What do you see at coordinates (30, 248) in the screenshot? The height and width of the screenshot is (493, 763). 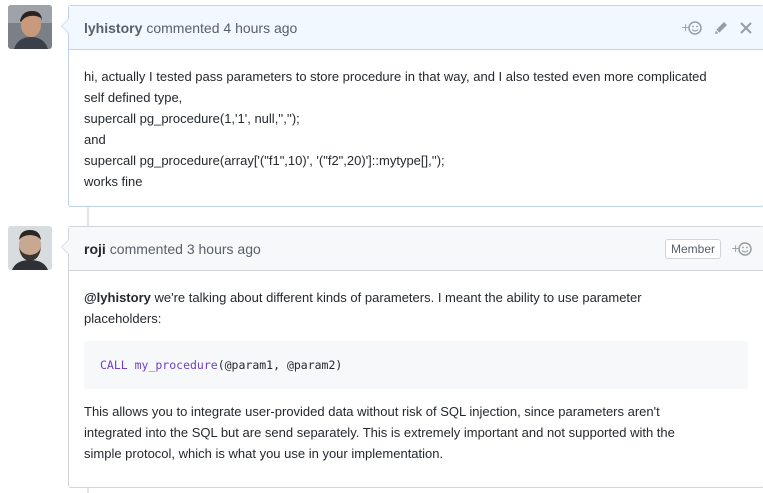 I see `avatar-roji` at bounding box center [30, 248].